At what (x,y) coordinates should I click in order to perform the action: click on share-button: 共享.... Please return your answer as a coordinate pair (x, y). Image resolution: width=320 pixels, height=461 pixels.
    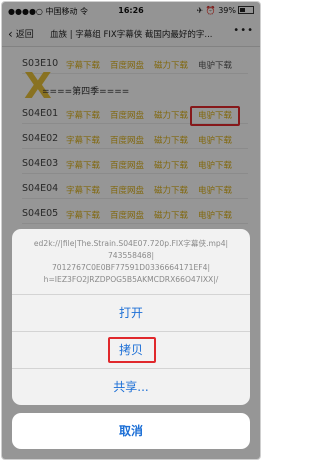
    Looking at the image, I should click on (131, 387).